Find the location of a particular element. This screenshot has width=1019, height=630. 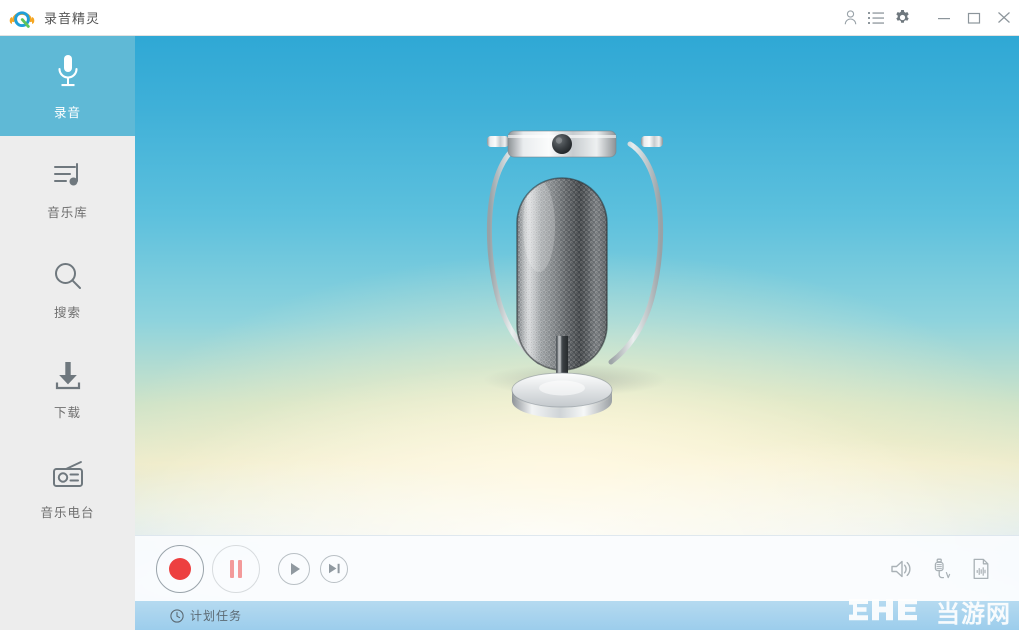

titlebar-actions is located at coordinates (928, 18).